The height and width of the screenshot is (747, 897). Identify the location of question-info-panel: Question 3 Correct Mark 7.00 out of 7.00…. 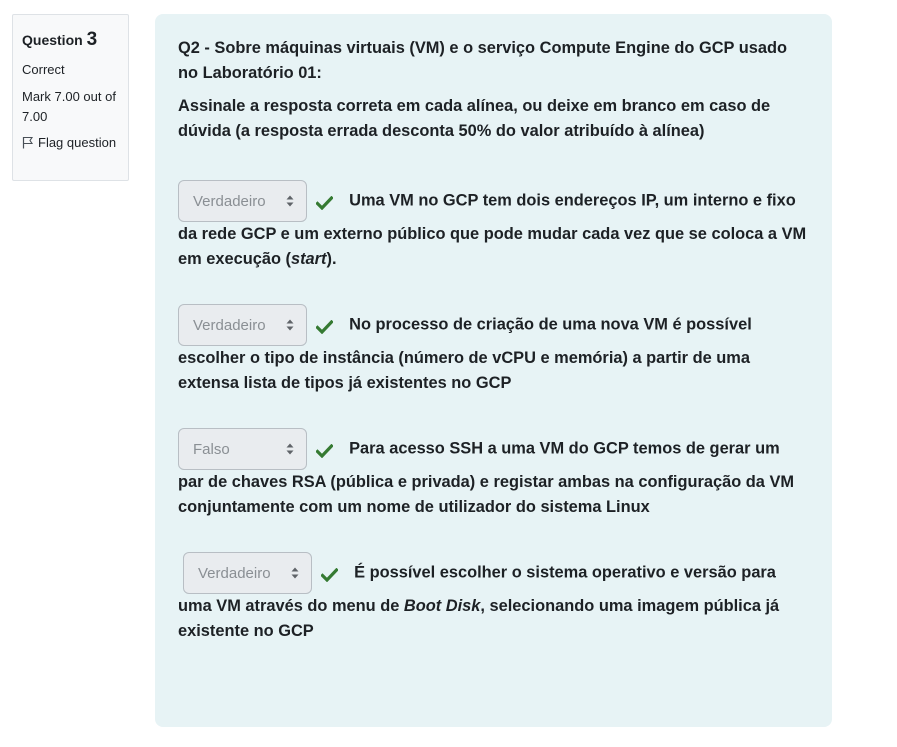
(70, 97).